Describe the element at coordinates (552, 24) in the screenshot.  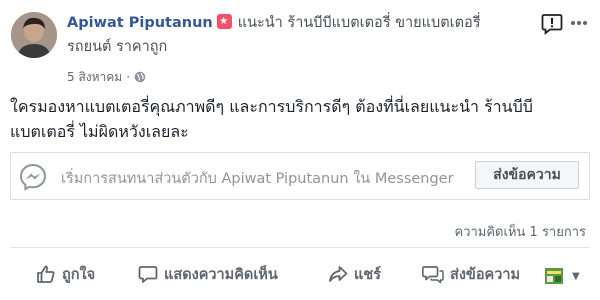
I see `message-alert-icon` at that location.